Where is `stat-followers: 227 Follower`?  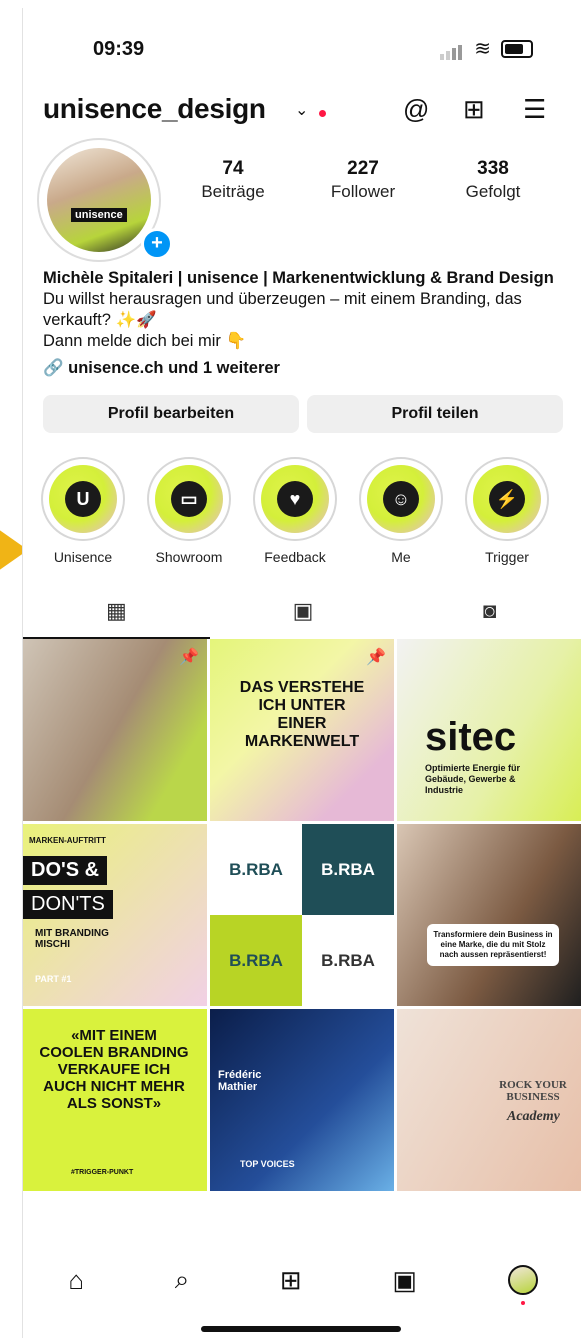
stat-followers: 227 Follower is located at coordinates (363, 180).